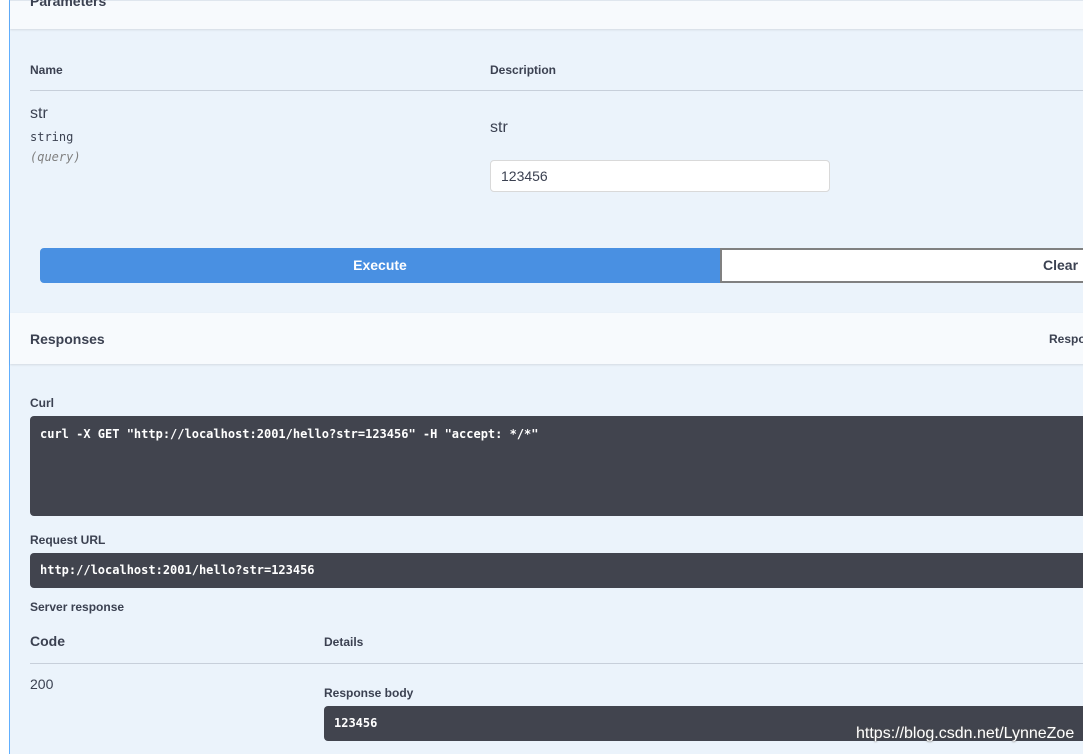  I want to click on execute-button: Execute, so click(380, 265).